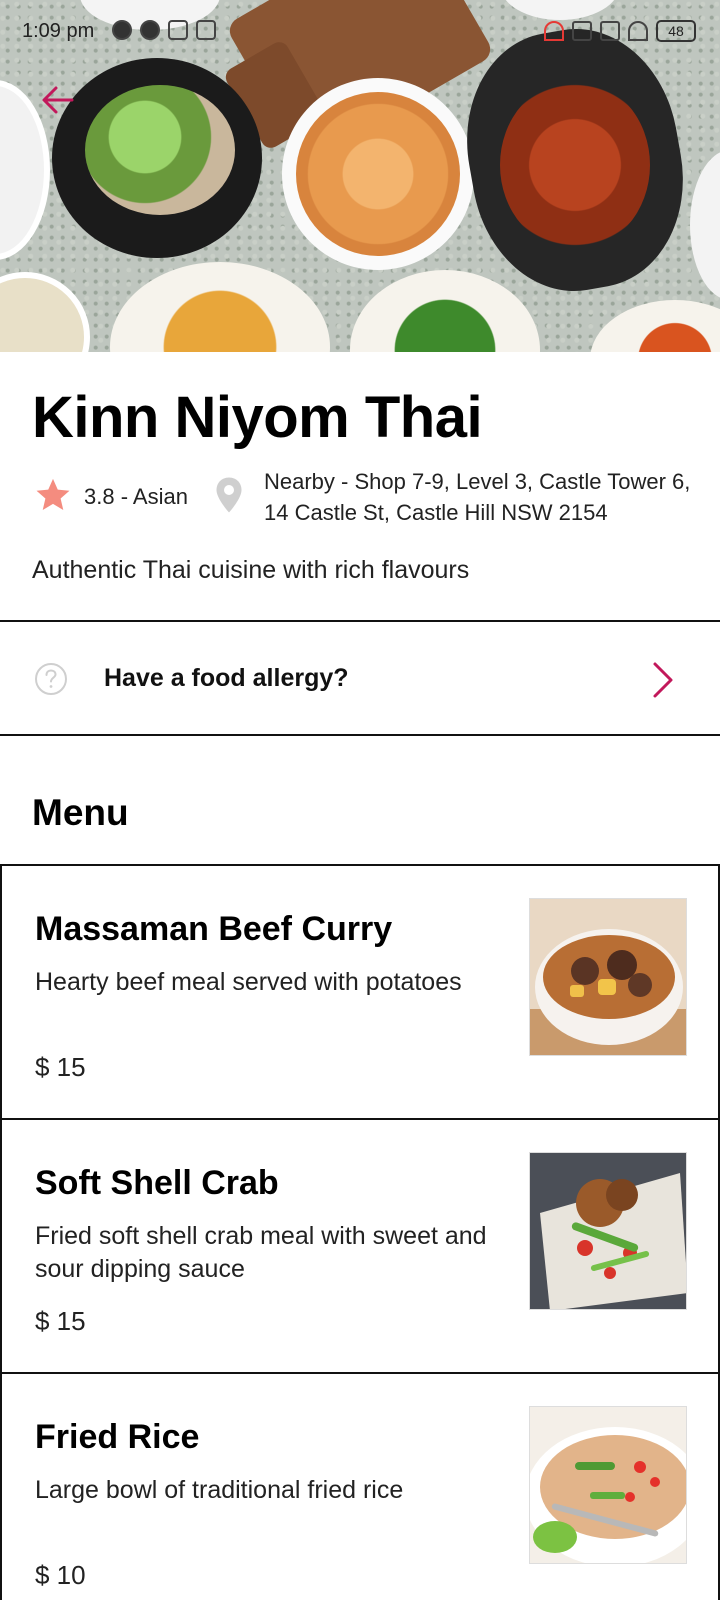 The image size is (720, 1600). I want to click on plate-bottom-left, so click(45, 312).